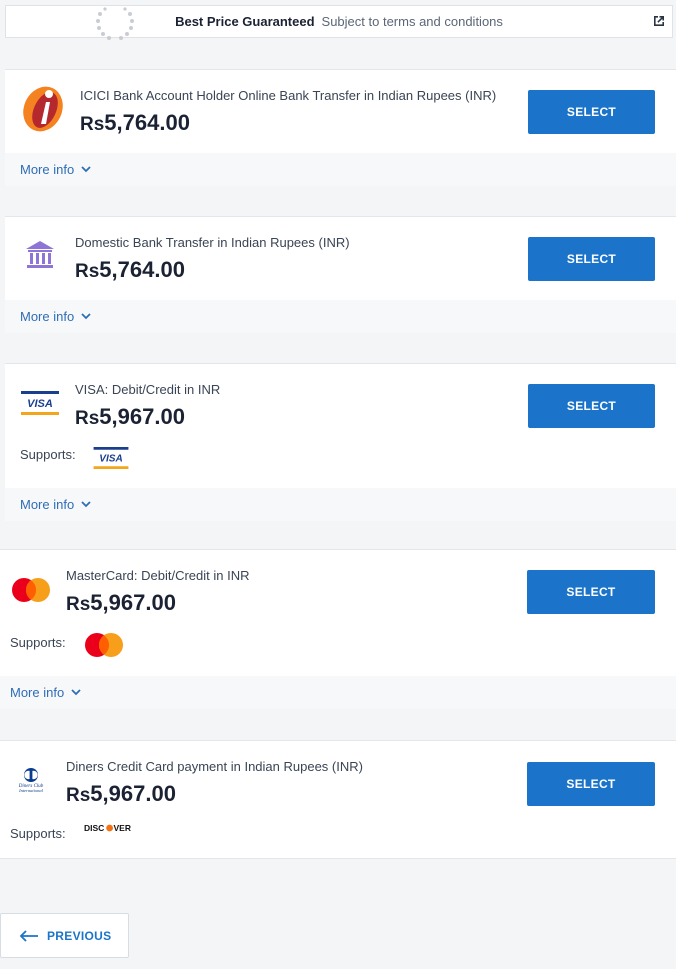 Image resolution: width=676 pixels, height=969 pixels. I want to click on diners-logo-line2: International, so click(30, 790).